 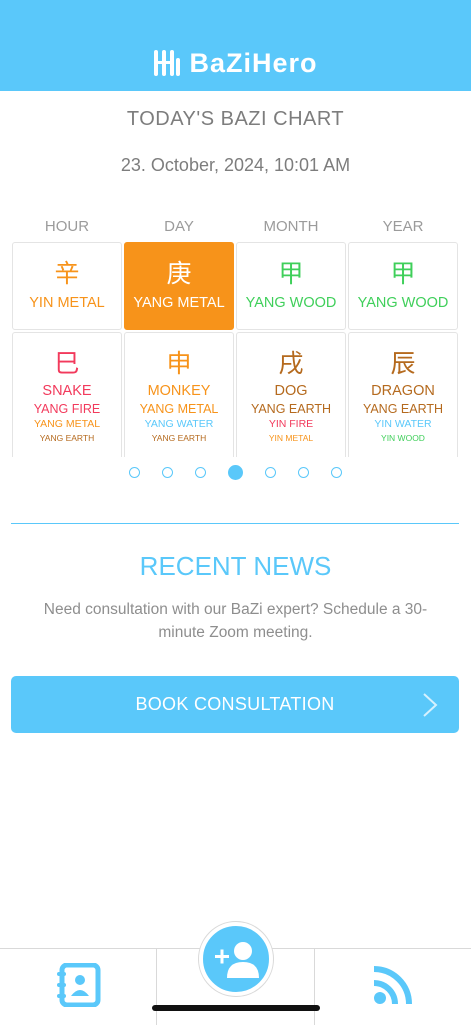 I want to click on branch-char: 巳, so click(x=67, y=364).